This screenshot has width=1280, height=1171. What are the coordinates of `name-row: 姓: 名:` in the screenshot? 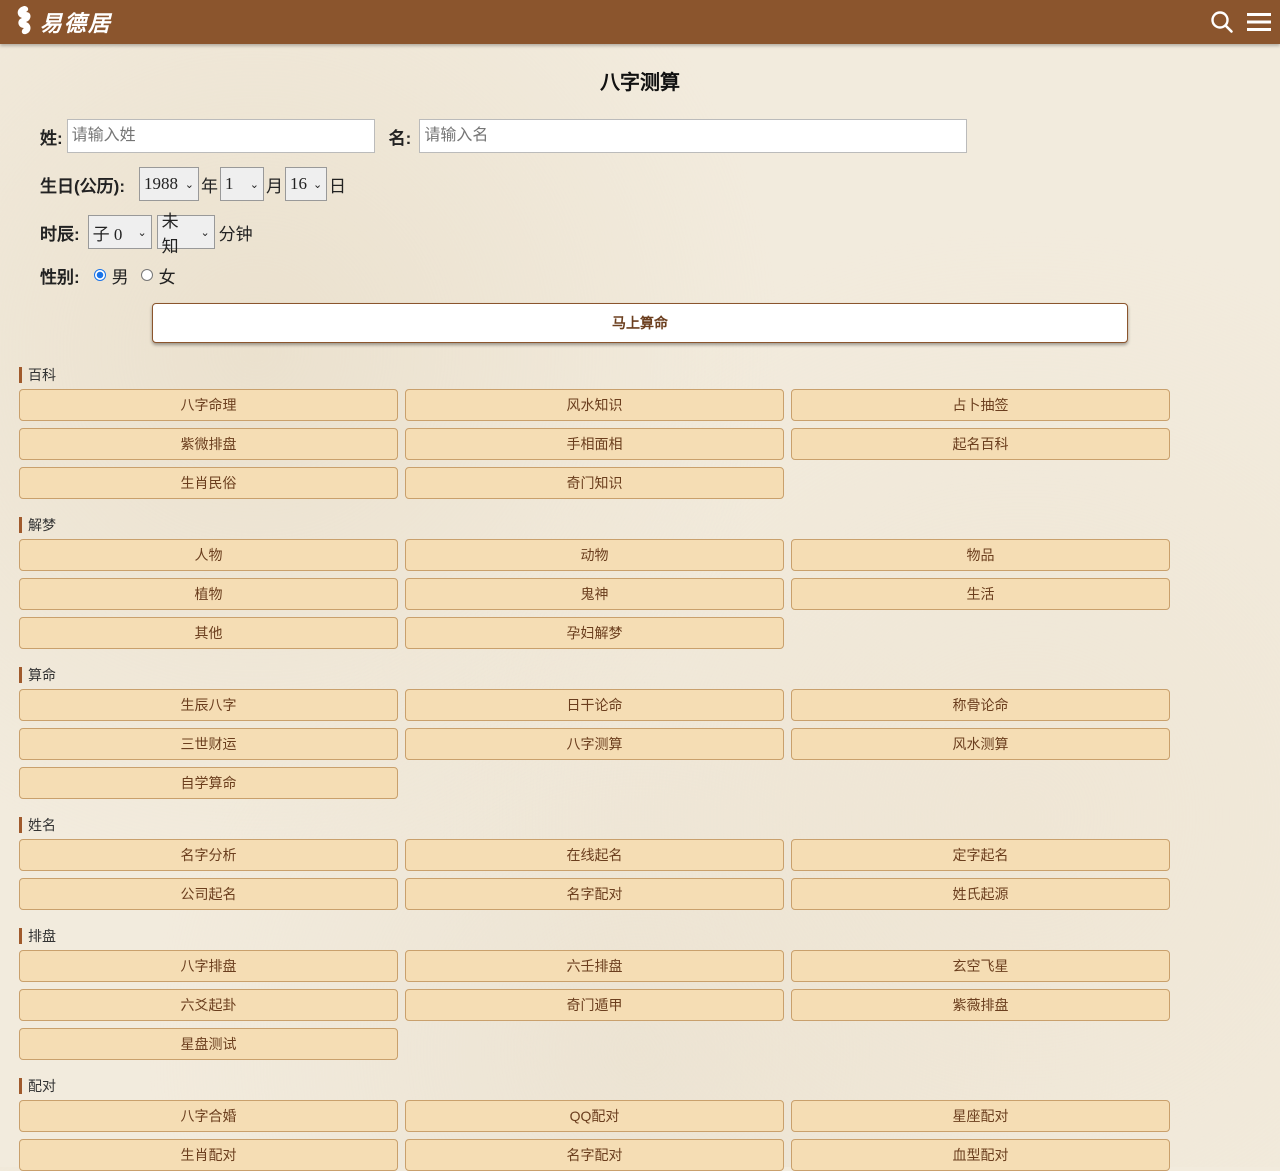 It's located at (660, 136).